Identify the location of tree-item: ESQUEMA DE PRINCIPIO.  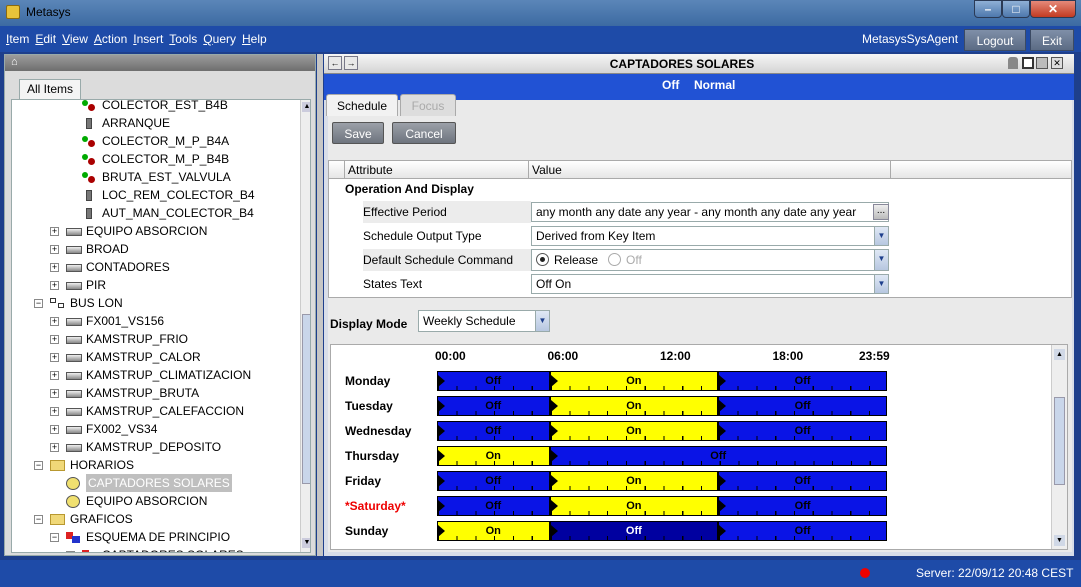
(158, 537).